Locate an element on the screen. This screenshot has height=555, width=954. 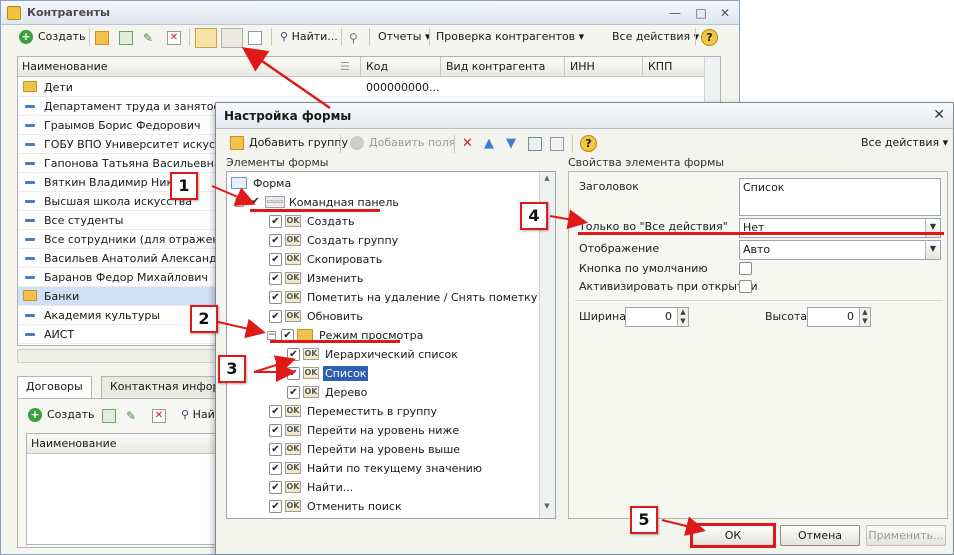
callout-1: 1 is located at coordinates (184, 186).